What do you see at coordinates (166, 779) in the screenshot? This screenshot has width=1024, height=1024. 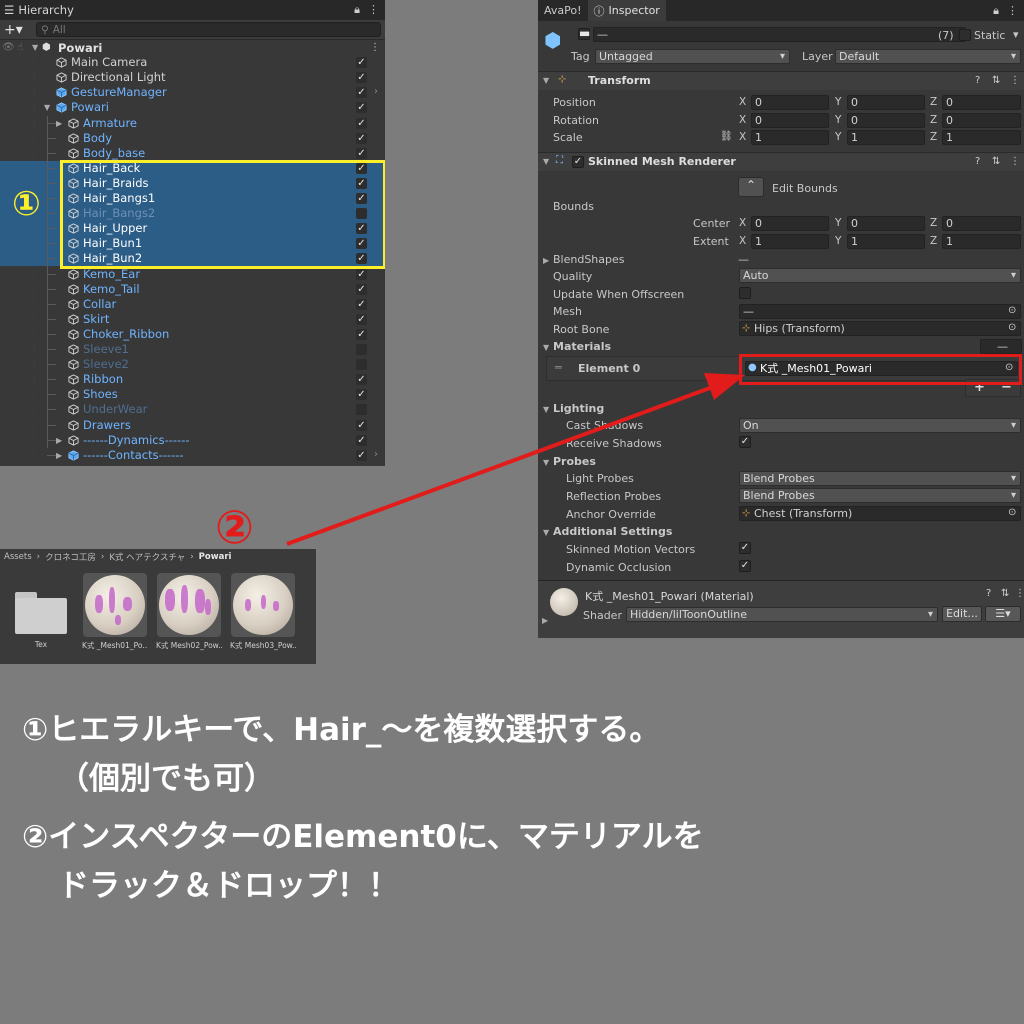 I see `instruction-line-2: （個別でも可）` at bounding box center [166, 779].